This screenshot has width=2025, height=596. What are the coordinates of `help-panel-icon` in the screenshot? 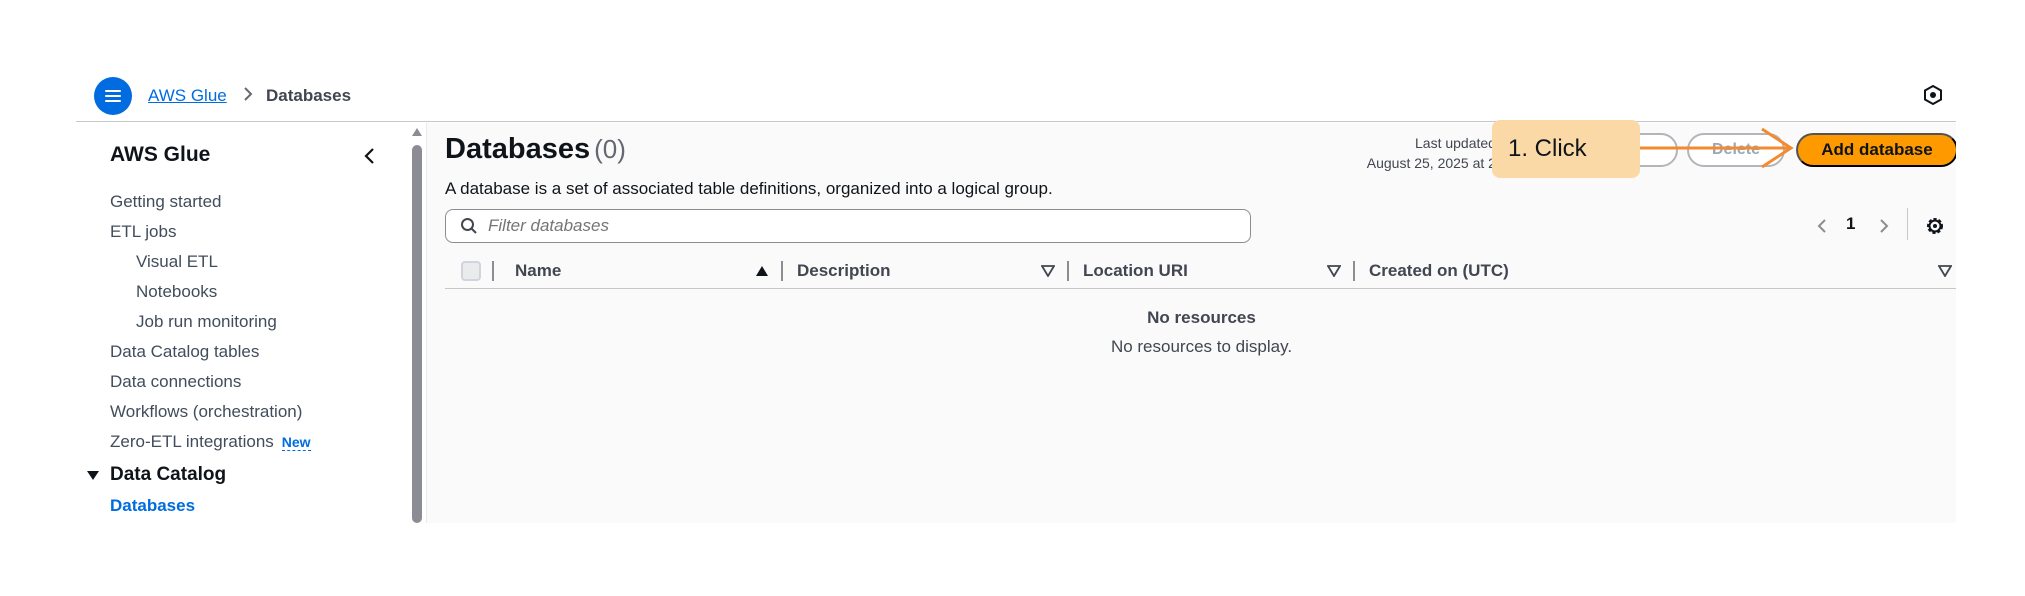 It's located at (1933, 95).